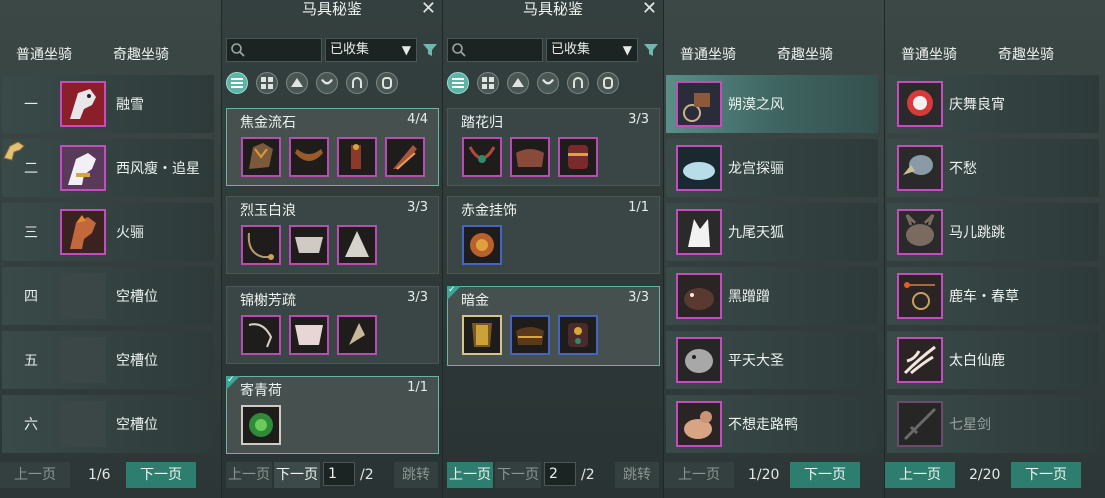 The height and width of the screenshot is (498, 1105). I want to click on page-number-input: 2, so click(560, 474).